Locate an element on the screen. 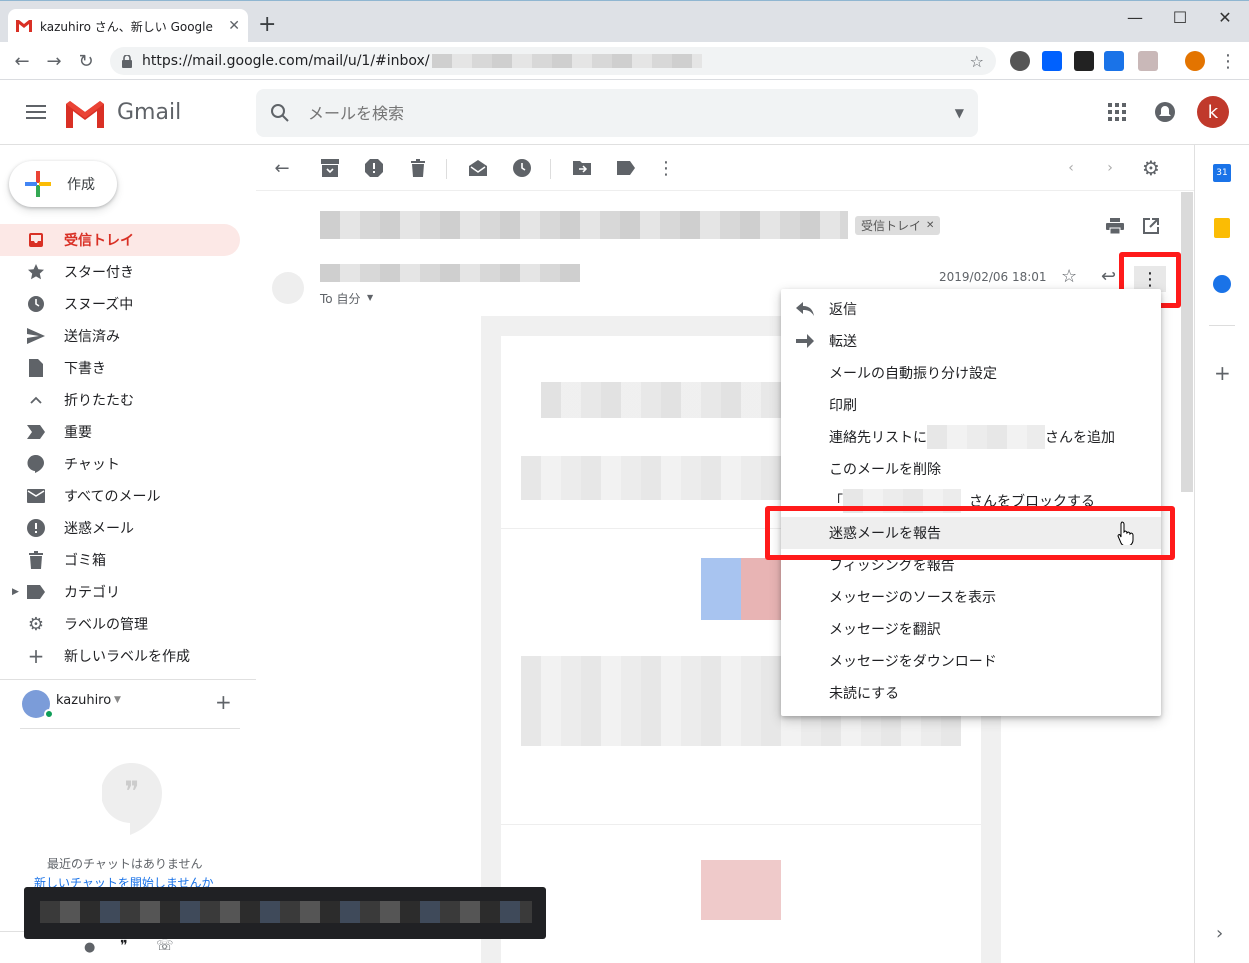  sidebar-item-manage-labels: ⚙ ラベルの管理 is located at coordinates (120, 624).